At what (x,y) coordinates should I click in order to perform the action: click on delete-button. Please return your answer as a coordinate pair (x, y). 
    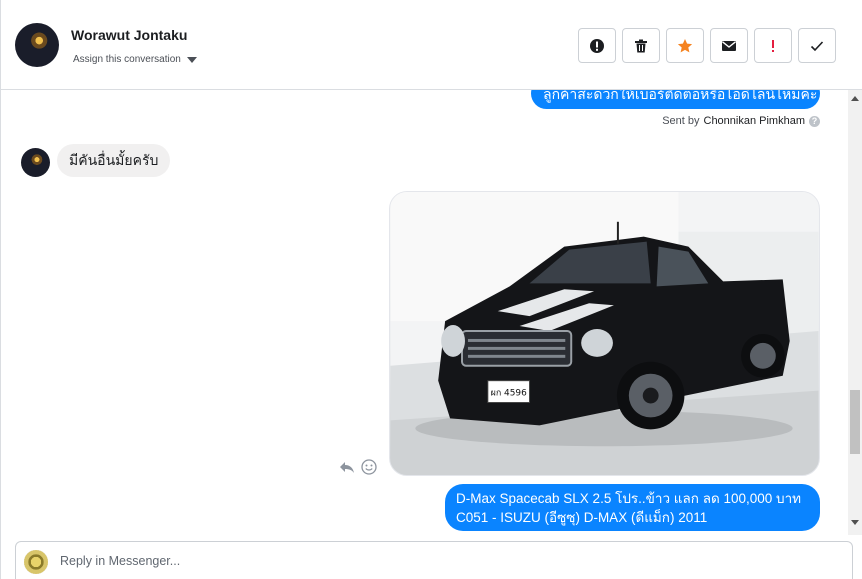
    Looking at the image, I should click on (641, 45).